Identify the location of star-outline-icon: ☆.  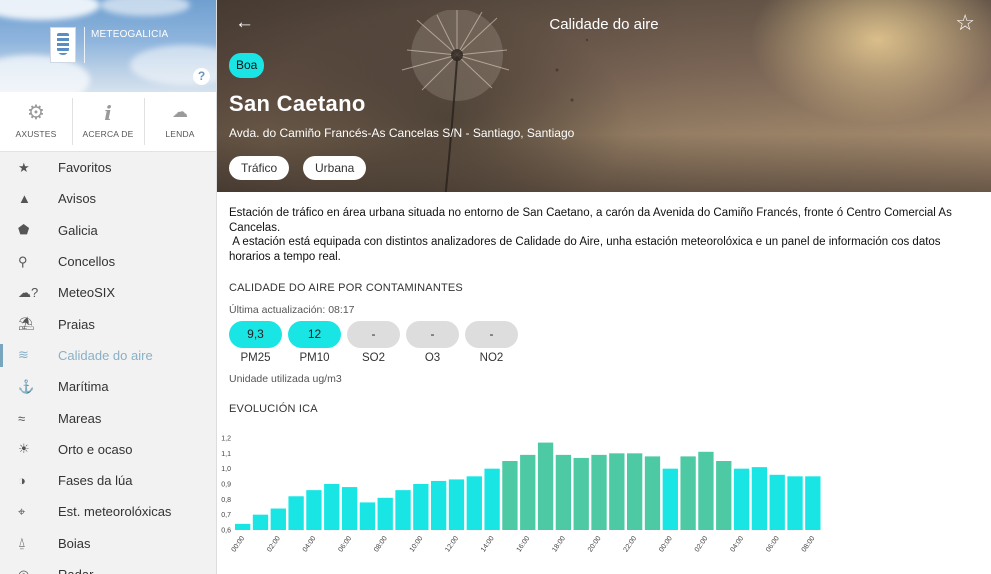
(965, 23).